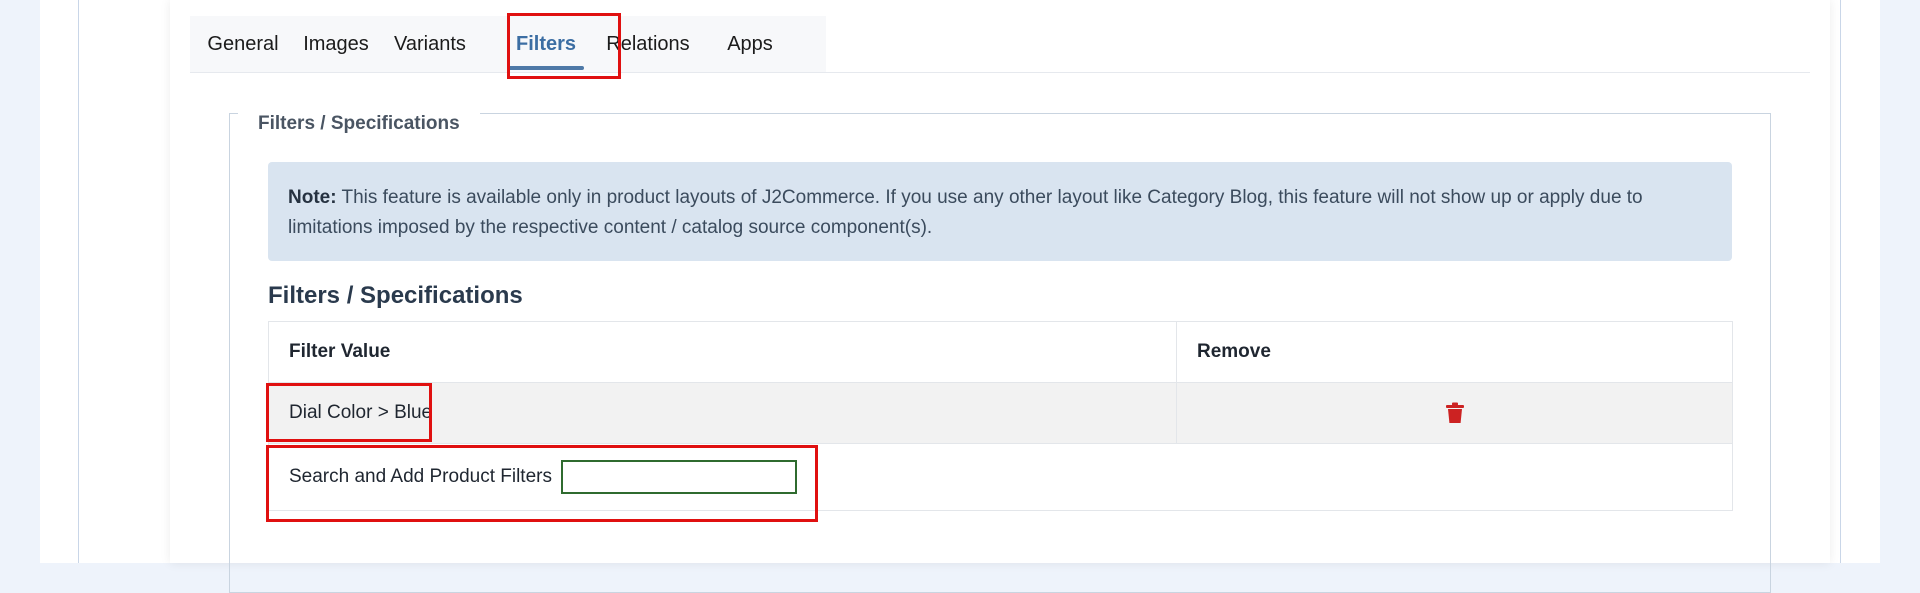 This screenshot has width=1920, height=593. Describe the element at coordinates (359, 124) in the screenshot. I see `fieldset-legend: Filters / Specifications` at that location.